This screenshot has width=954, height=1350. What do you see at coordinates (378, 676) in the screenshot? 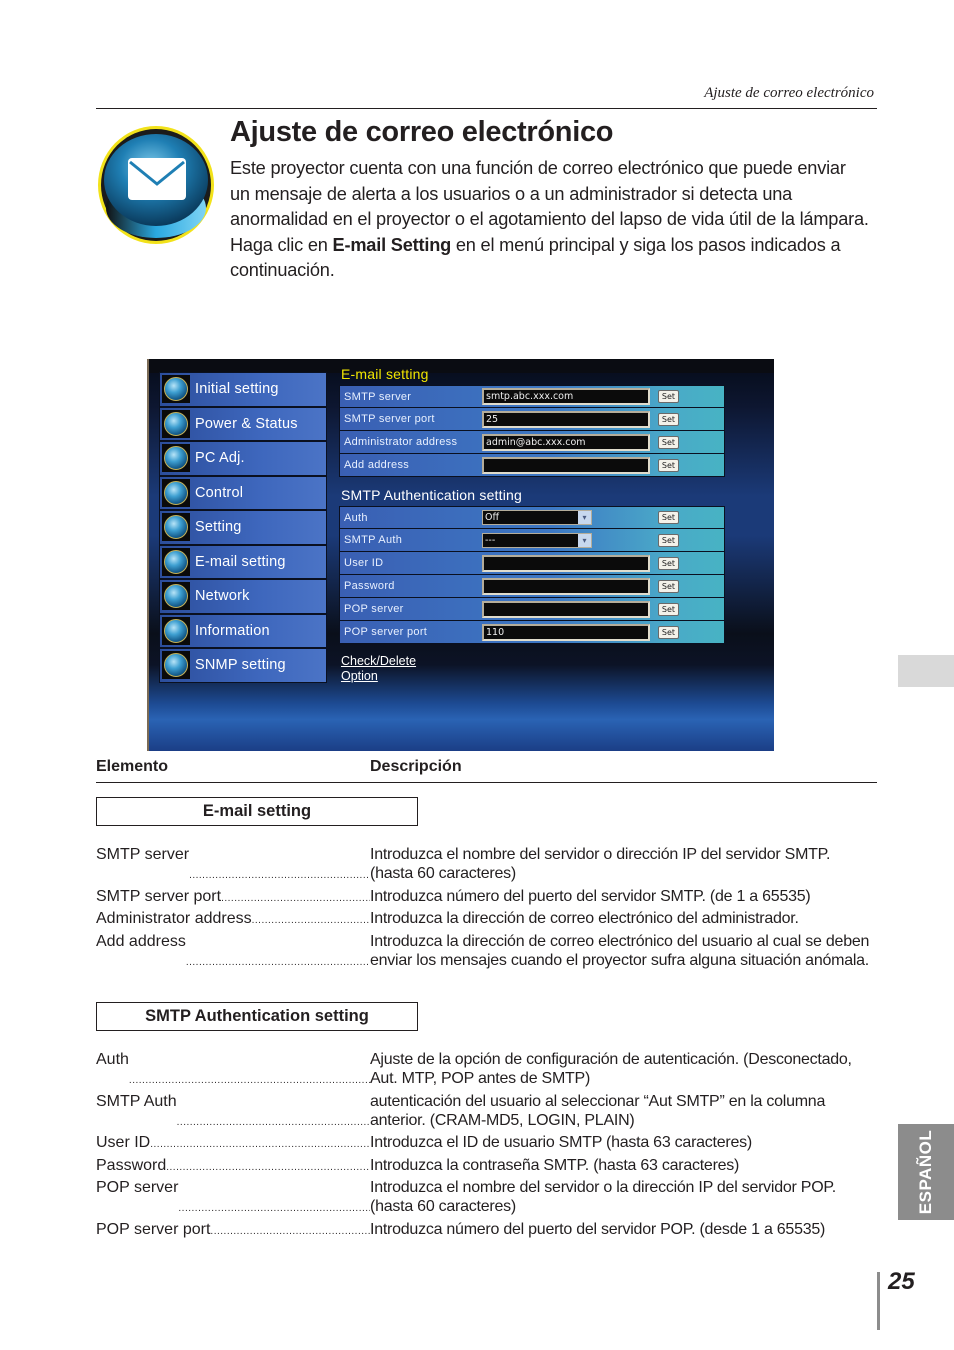
I see `option-link: Option` at bounding box center [378, 676].